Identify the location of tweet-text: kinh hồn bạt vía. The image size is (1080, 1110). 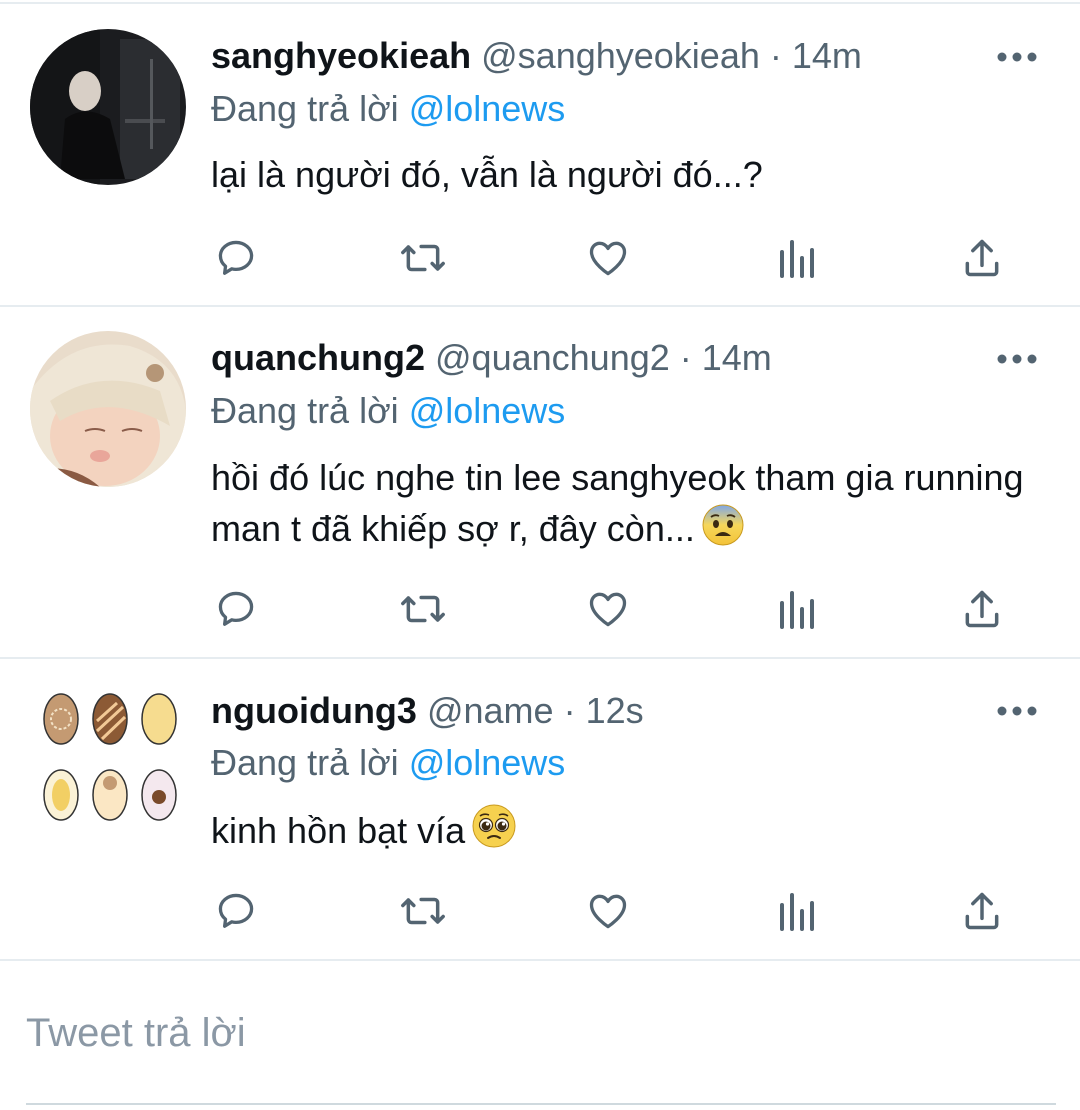
(621, 832).